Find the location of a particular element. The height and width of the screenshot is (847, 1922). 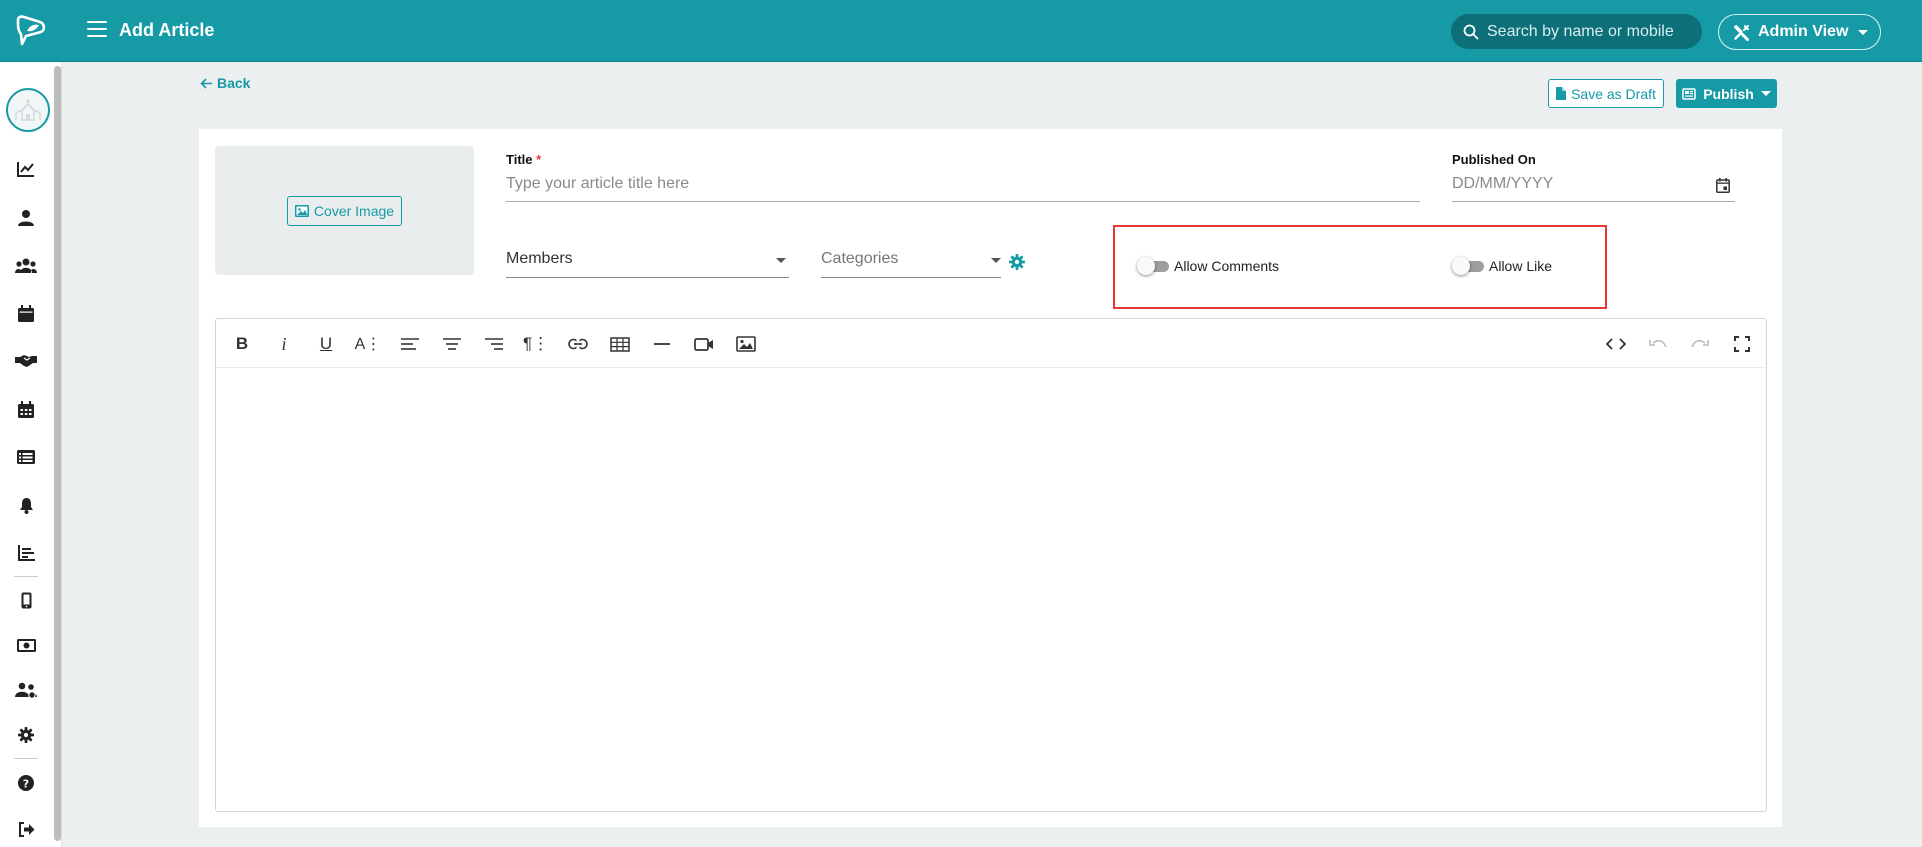

avatar is located at coordinates (28, 110).